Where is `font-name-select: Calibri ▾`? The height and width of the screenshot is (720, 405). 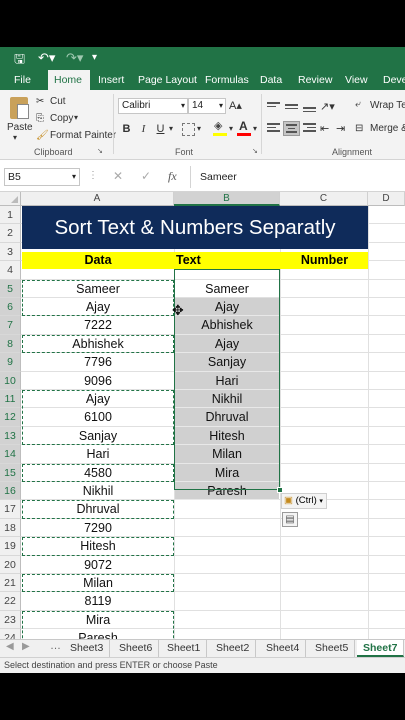 font-name-select: Calibri ▾ is located at coordinates (153, 106).